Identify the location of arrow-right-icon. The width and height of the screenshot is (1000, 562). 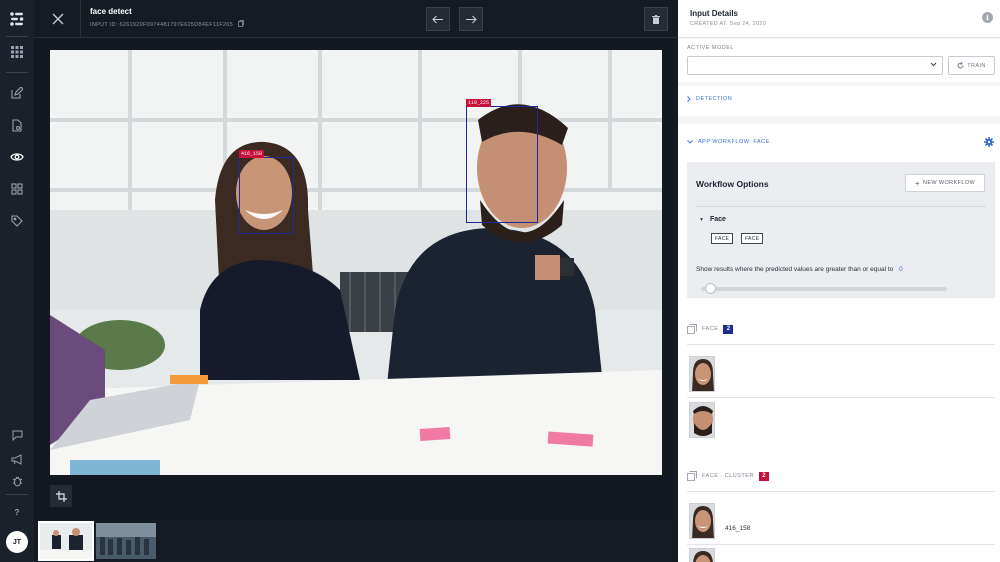
(471, 19).